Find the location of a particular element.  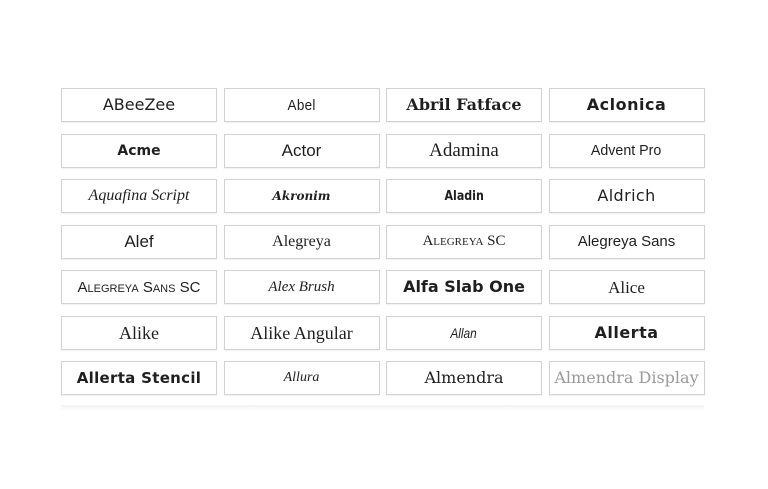

font-tile-alegreya-sans-sc: Alegreya Sans SC is located at coordinates (139, 287).